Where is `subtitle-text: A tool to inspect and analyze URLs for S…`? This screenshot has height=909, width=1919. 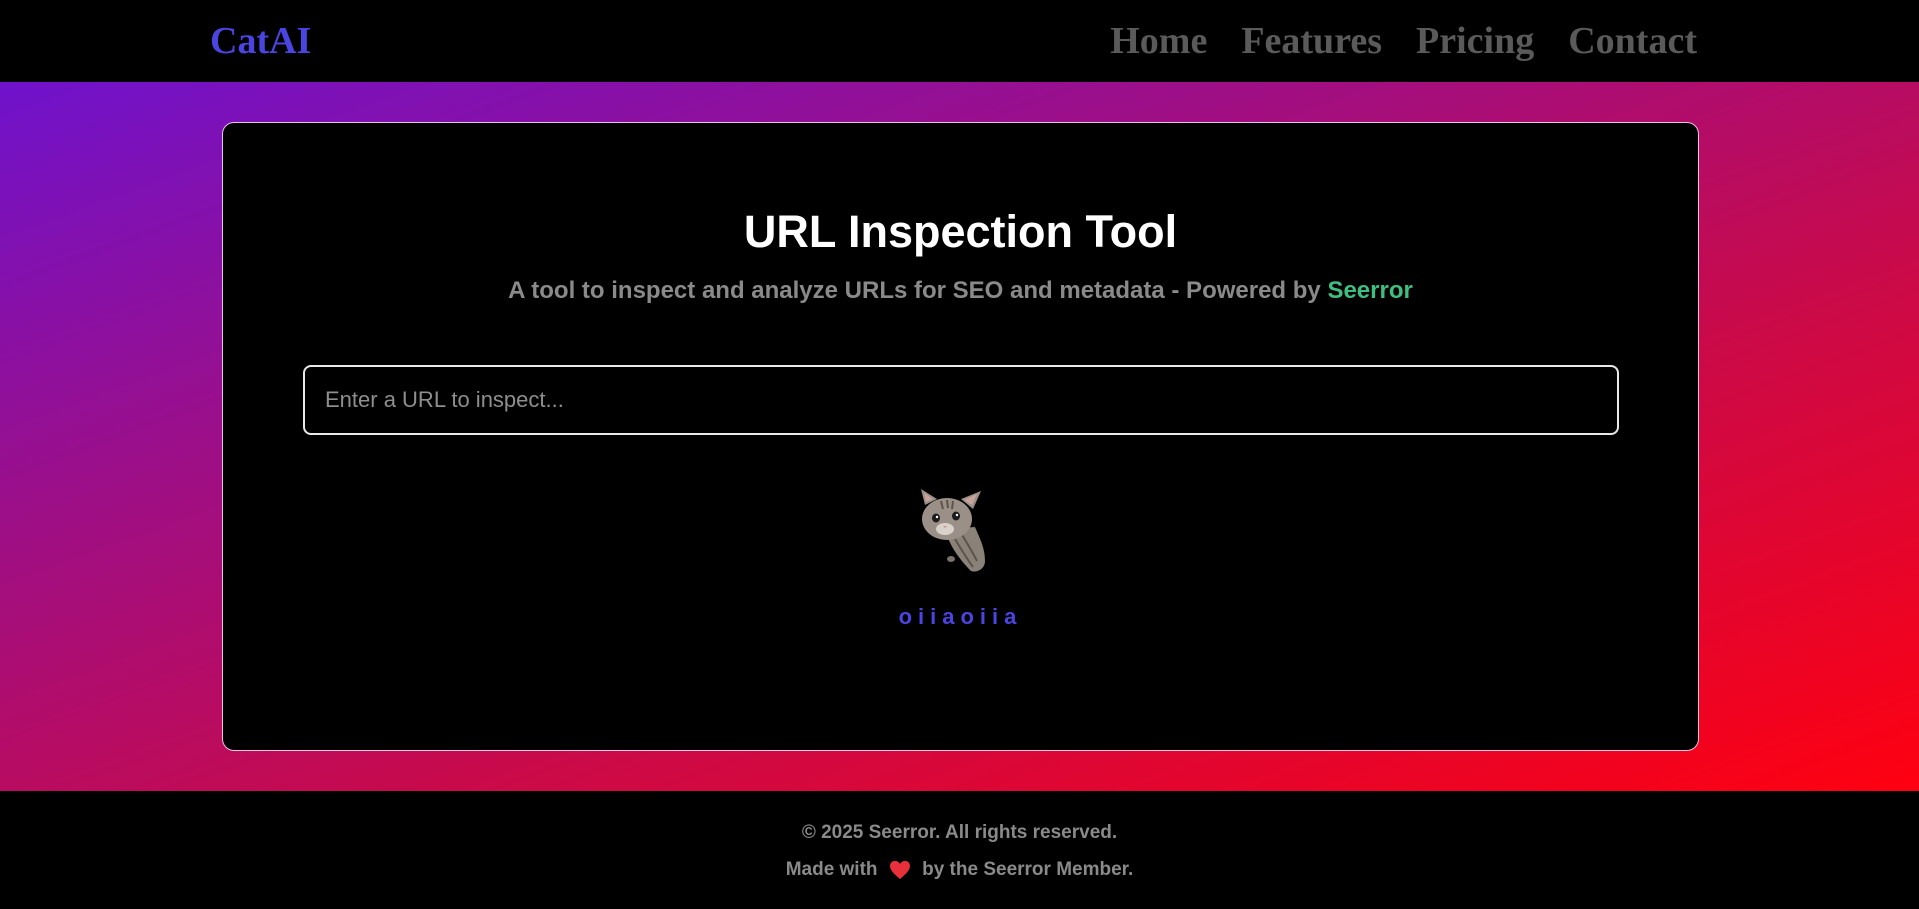 subtitle-text: A tool to inspect and analyze URLs for S… is located at coordinates (918, 290).